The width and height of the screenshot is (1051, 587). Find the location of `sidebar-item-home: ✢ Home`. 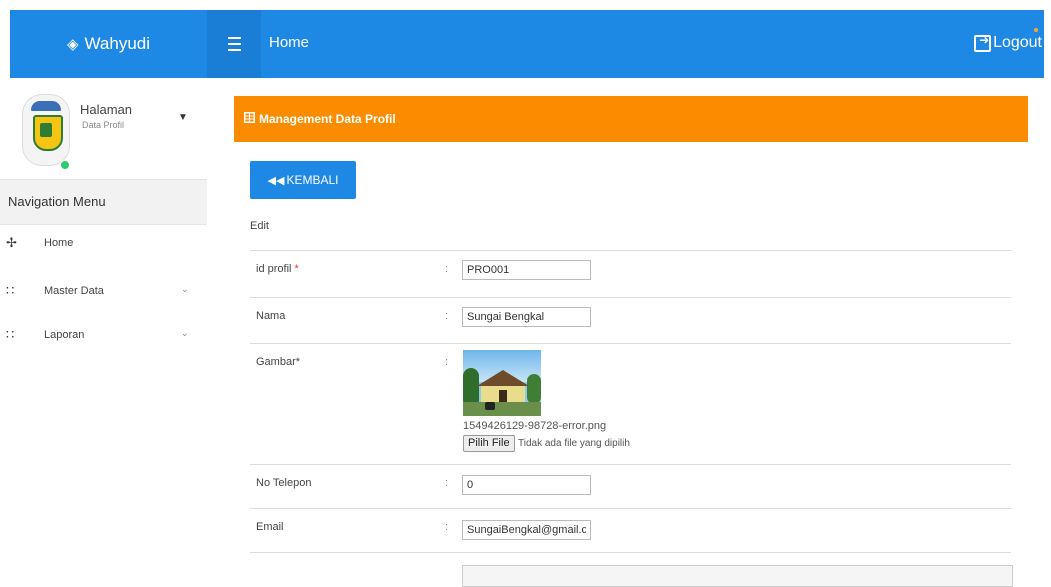

sidebar-item-home: ✢ Home is located at coordinates (103, 243).